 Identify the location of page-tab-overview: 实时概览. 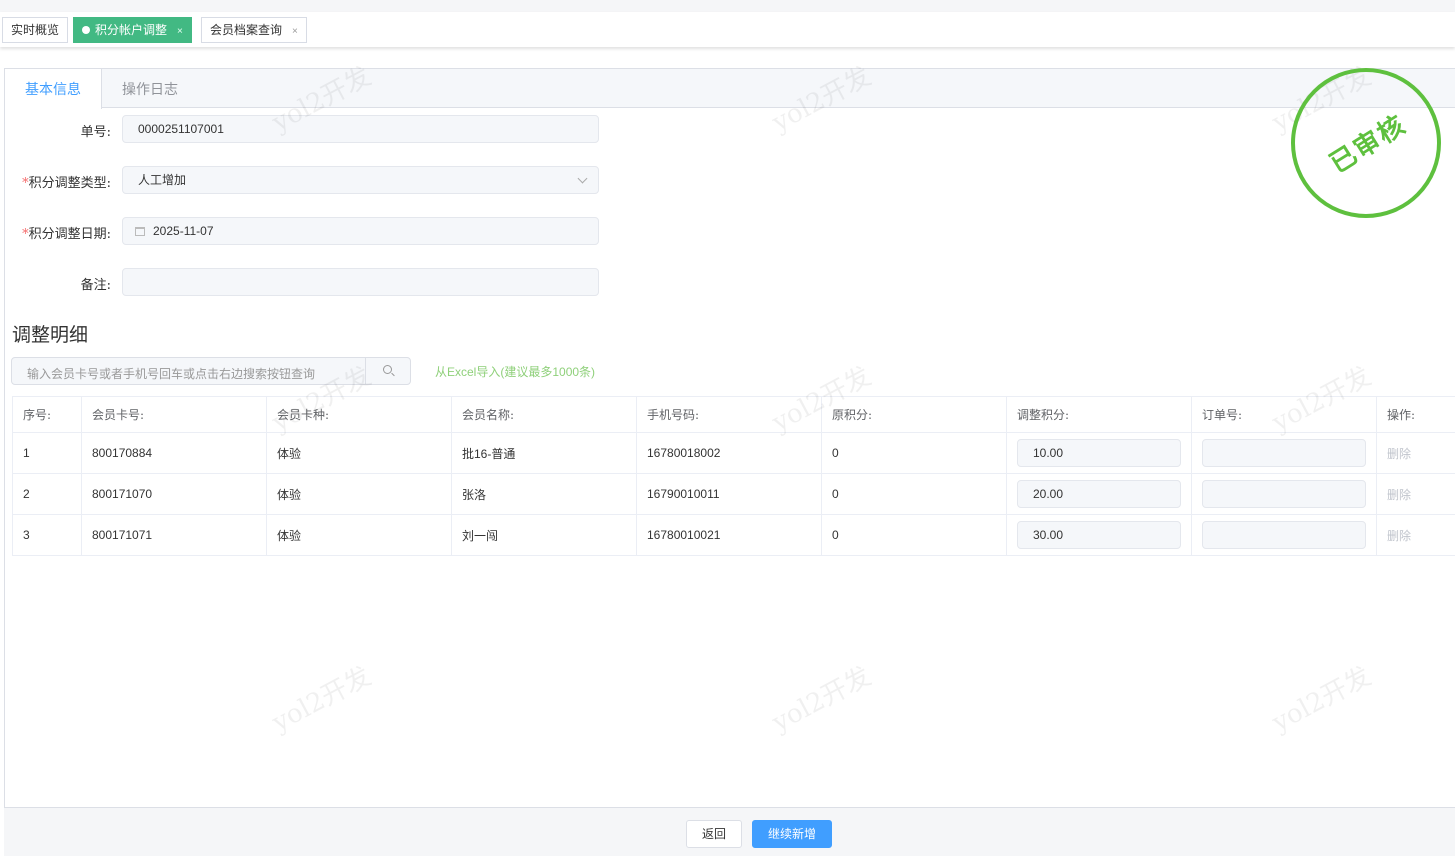
(35, 30).